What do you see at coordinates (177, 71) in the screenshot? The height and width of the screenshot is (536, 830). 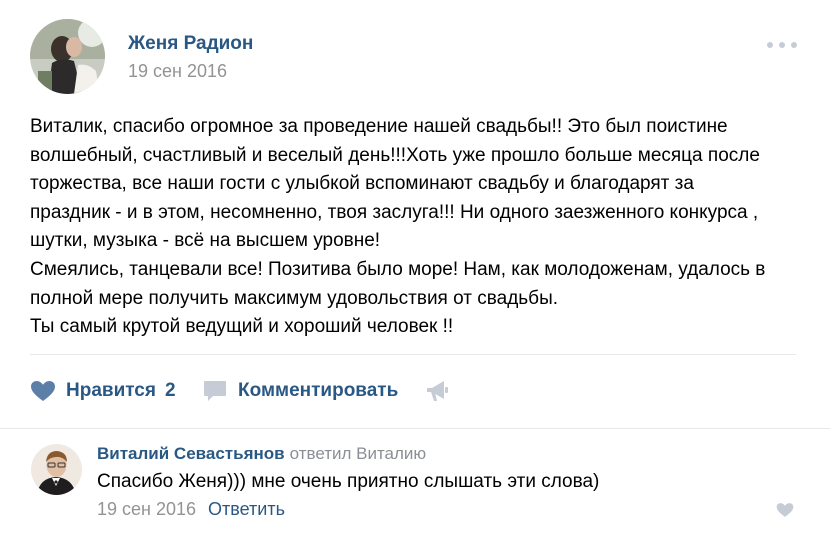 I see `post-date: 19 сен 2016` at bounding box center [177, 71].